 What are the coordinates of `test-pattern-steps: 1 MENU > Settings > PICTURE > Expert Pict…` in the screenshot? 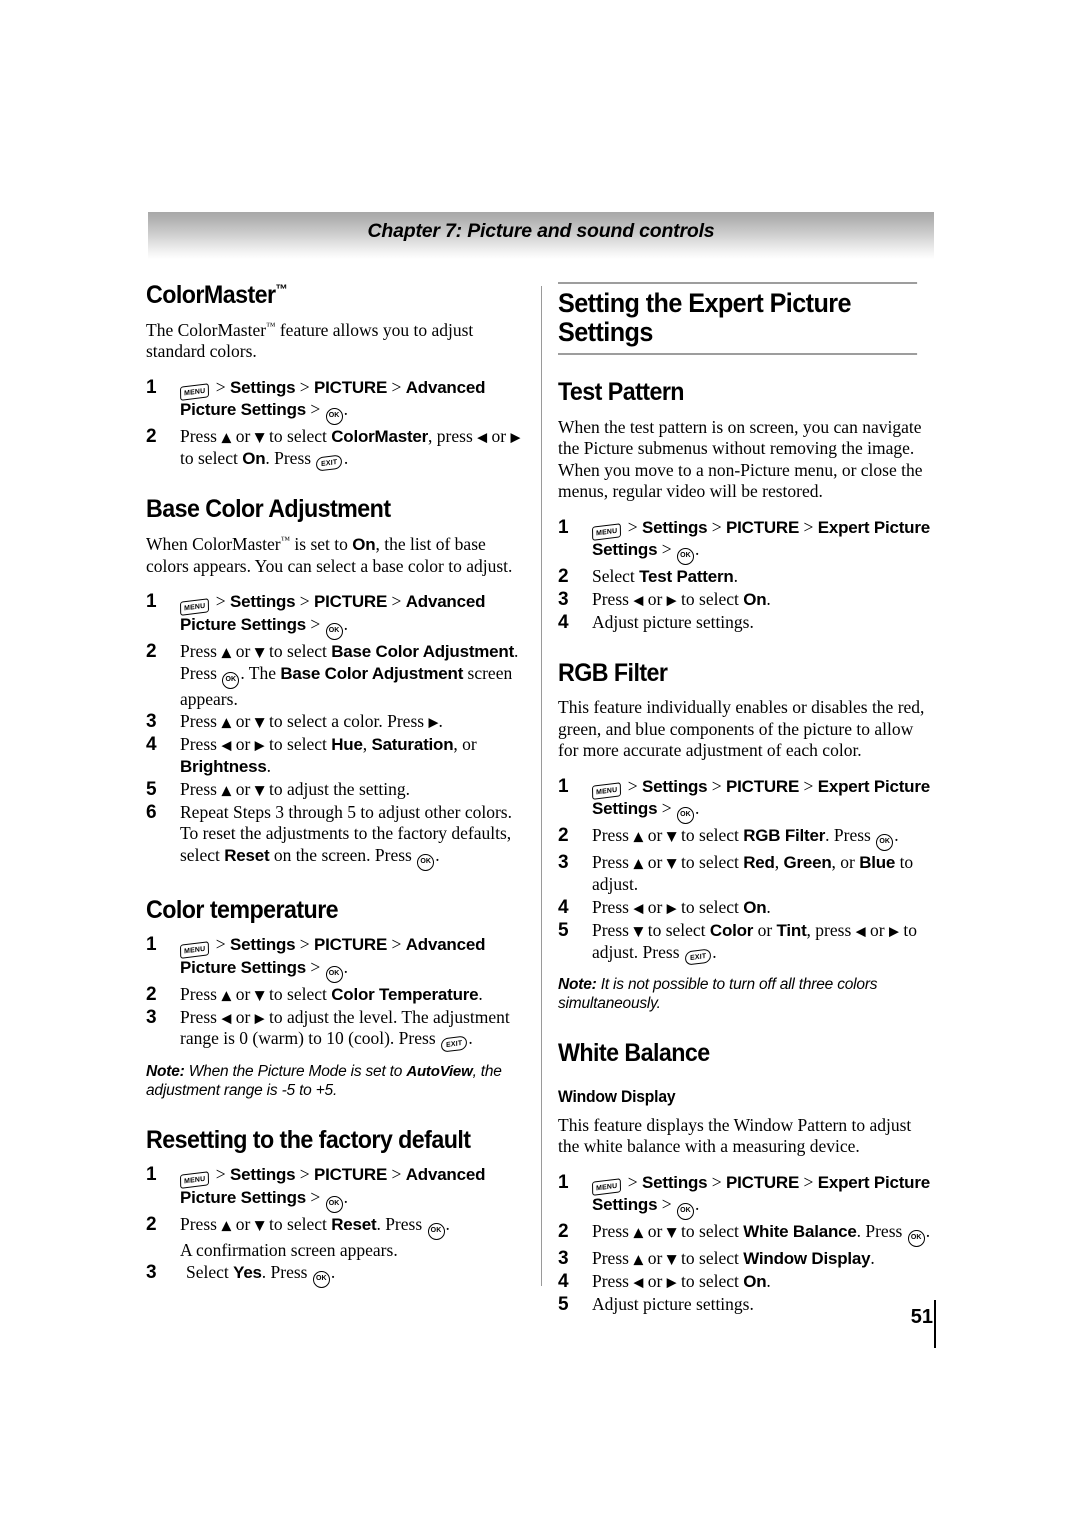 It's located at (747, 575).